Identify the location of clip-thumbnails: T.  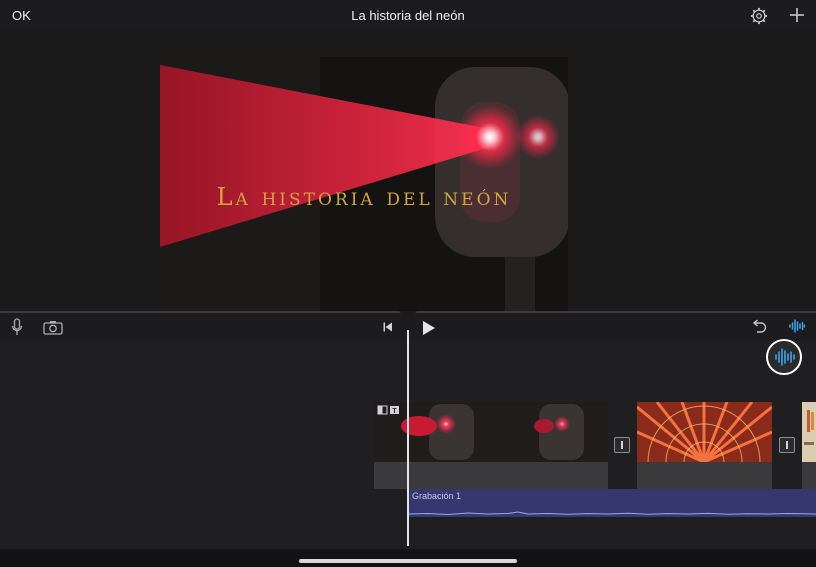
(491, 432).